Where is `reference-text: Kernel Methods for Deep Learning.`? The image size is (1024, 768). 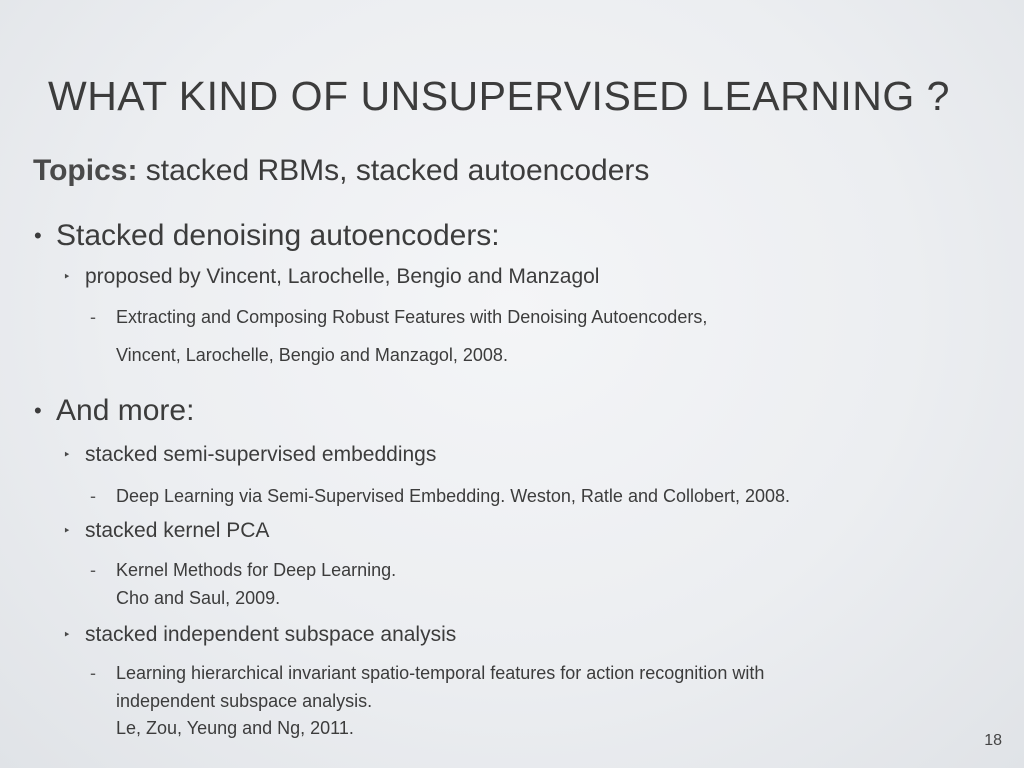
reference-text: Kernel Methods for Deep Learning. is located at coordinates (256, 570).